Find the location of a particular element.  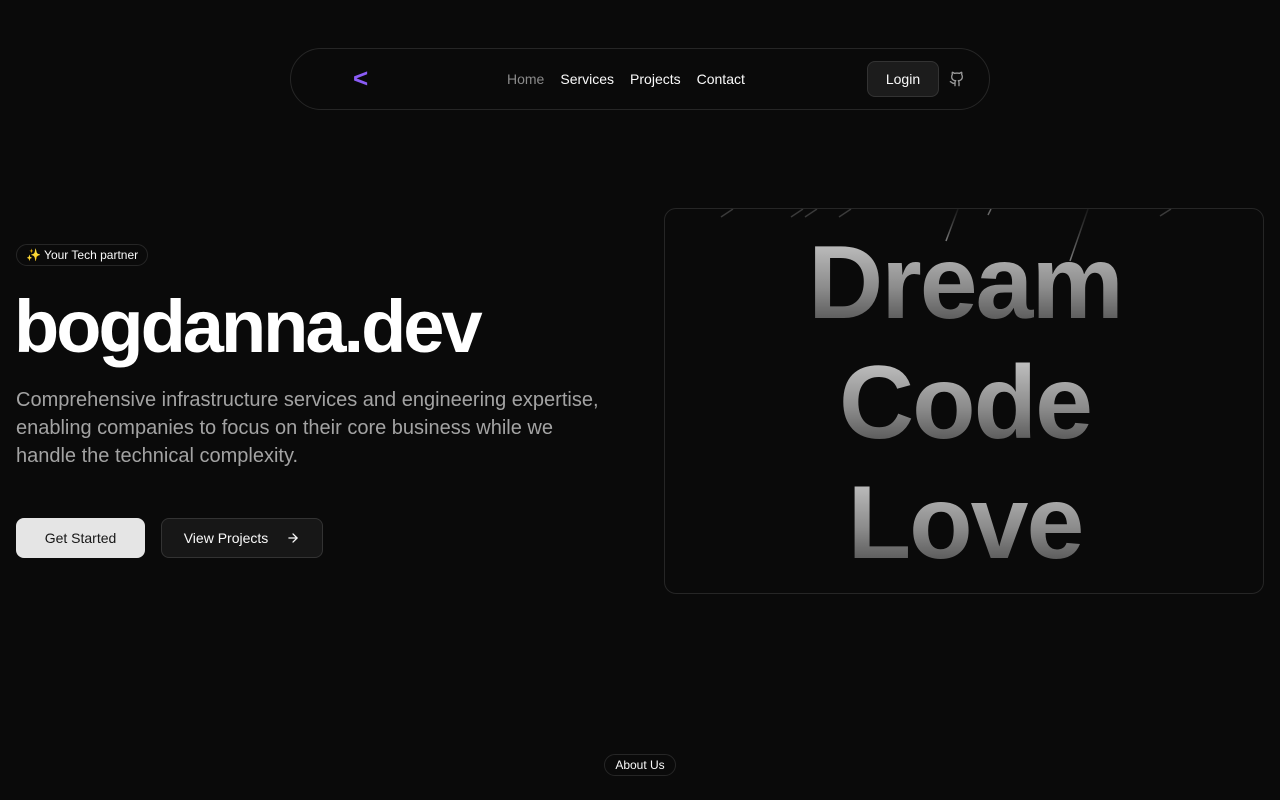

nav-link-services: Services is located at coordinates (587, 79).